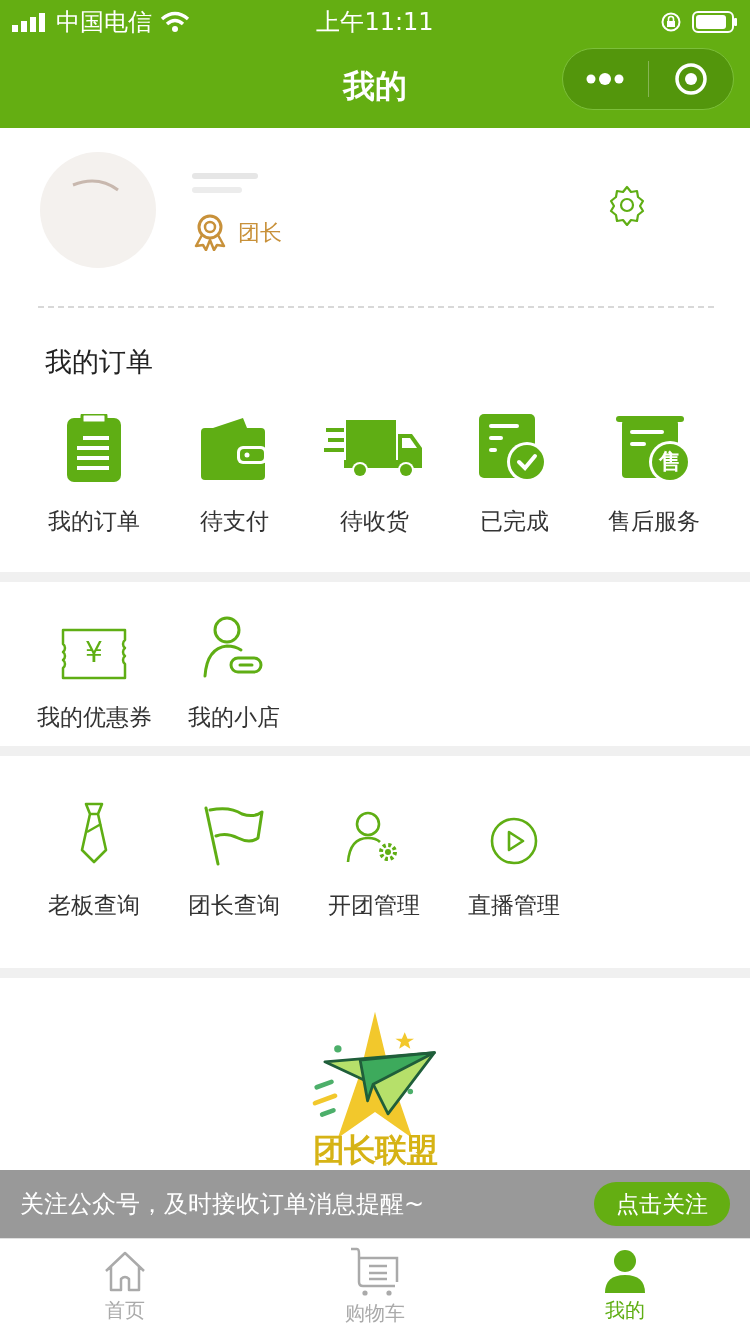 This screenshot has width=750, height=1334. Describe the element at coordinates (514, 841) in the screenshot. I see `play-icon` at that location.